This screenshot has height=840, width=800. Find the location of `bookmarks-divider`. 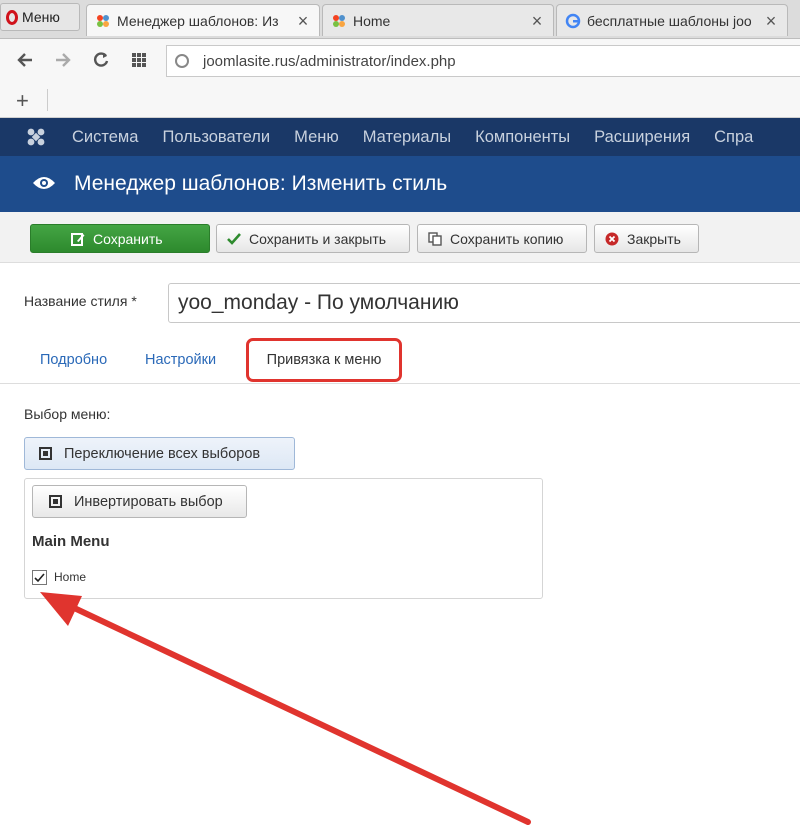

bookmarks-divider is located at coordinates (47, 100).